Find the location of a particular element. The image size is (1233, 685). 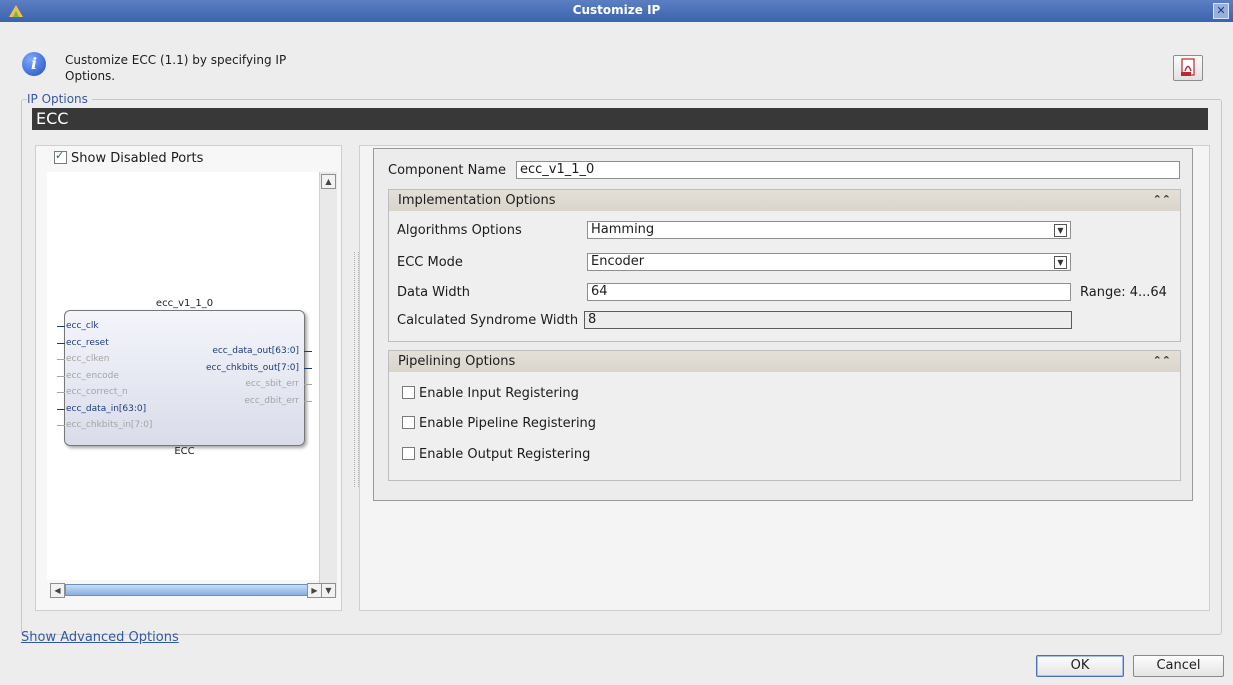

algorithm-value: Hamming is located at coordinates (623, 229).